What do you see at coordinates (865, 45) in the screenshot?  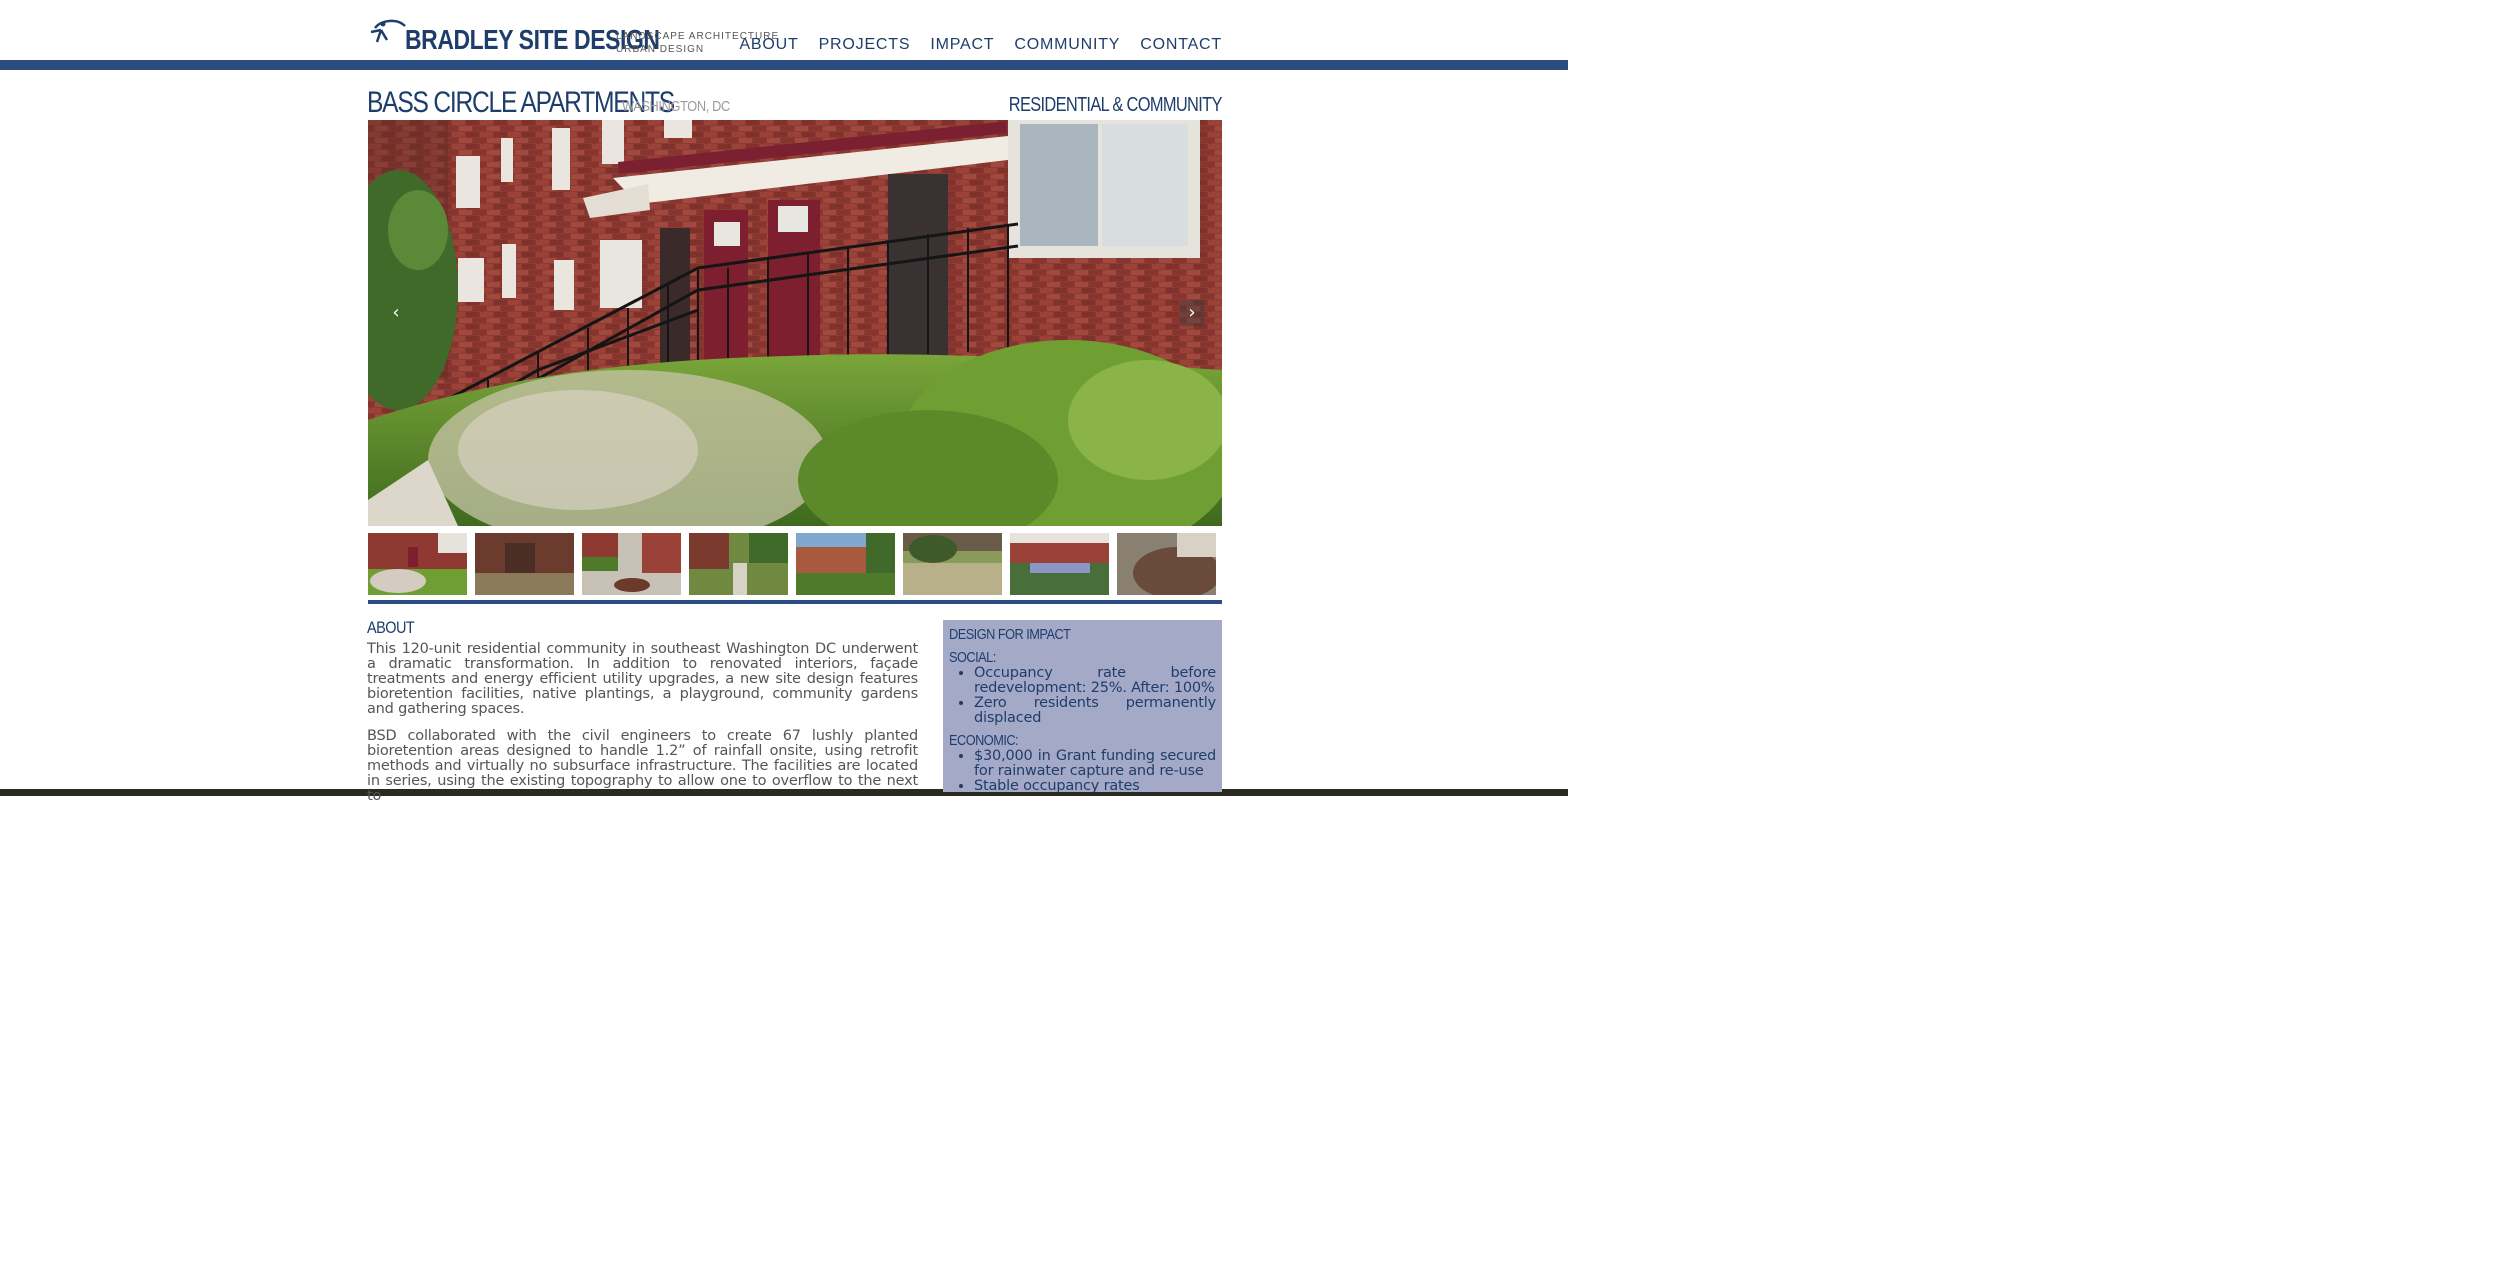 I see `nav-projects: PROJECTS` at bounding box center [865, 45].